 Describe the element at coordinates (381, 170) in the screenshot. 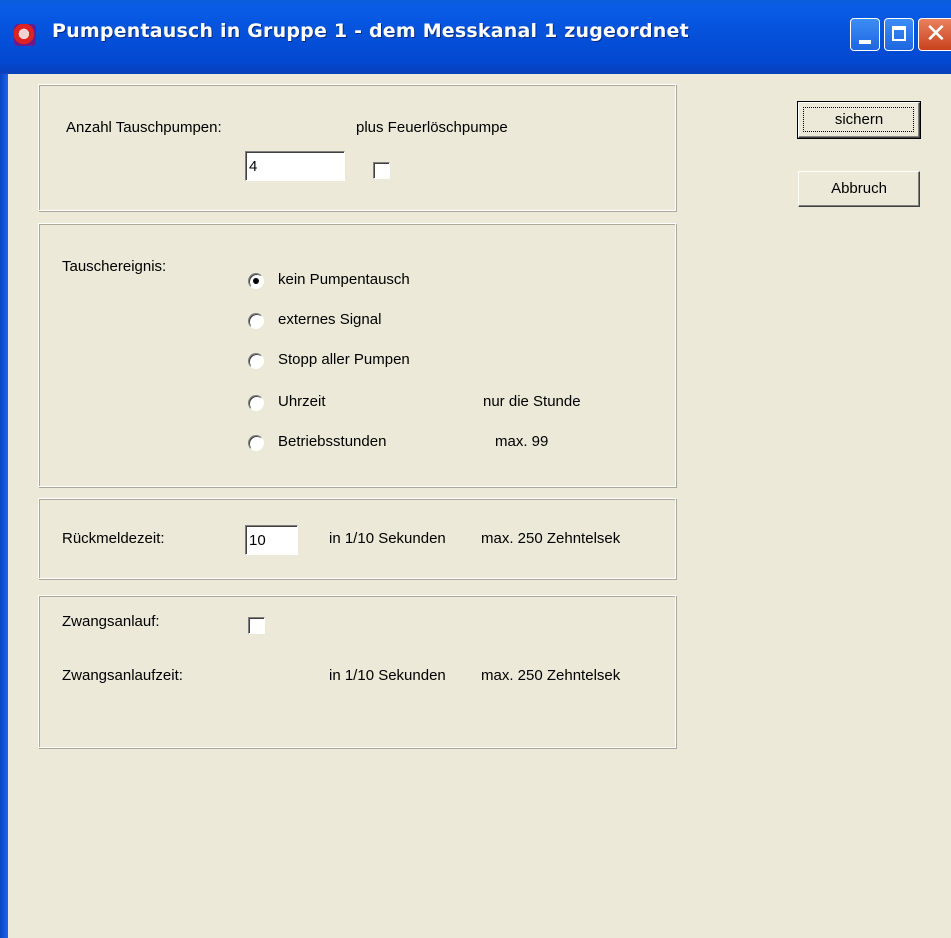

I see `fire-pump-checkbox` at that location.